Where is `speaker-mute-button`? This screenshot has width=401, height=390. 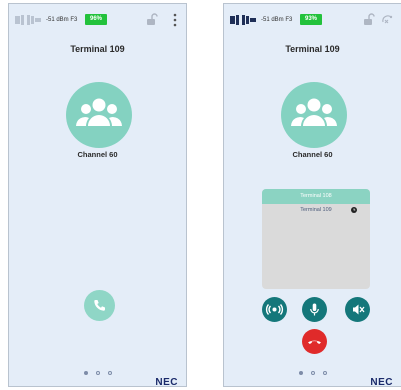 speaker-mute-button is located at coordinates (357, 309).